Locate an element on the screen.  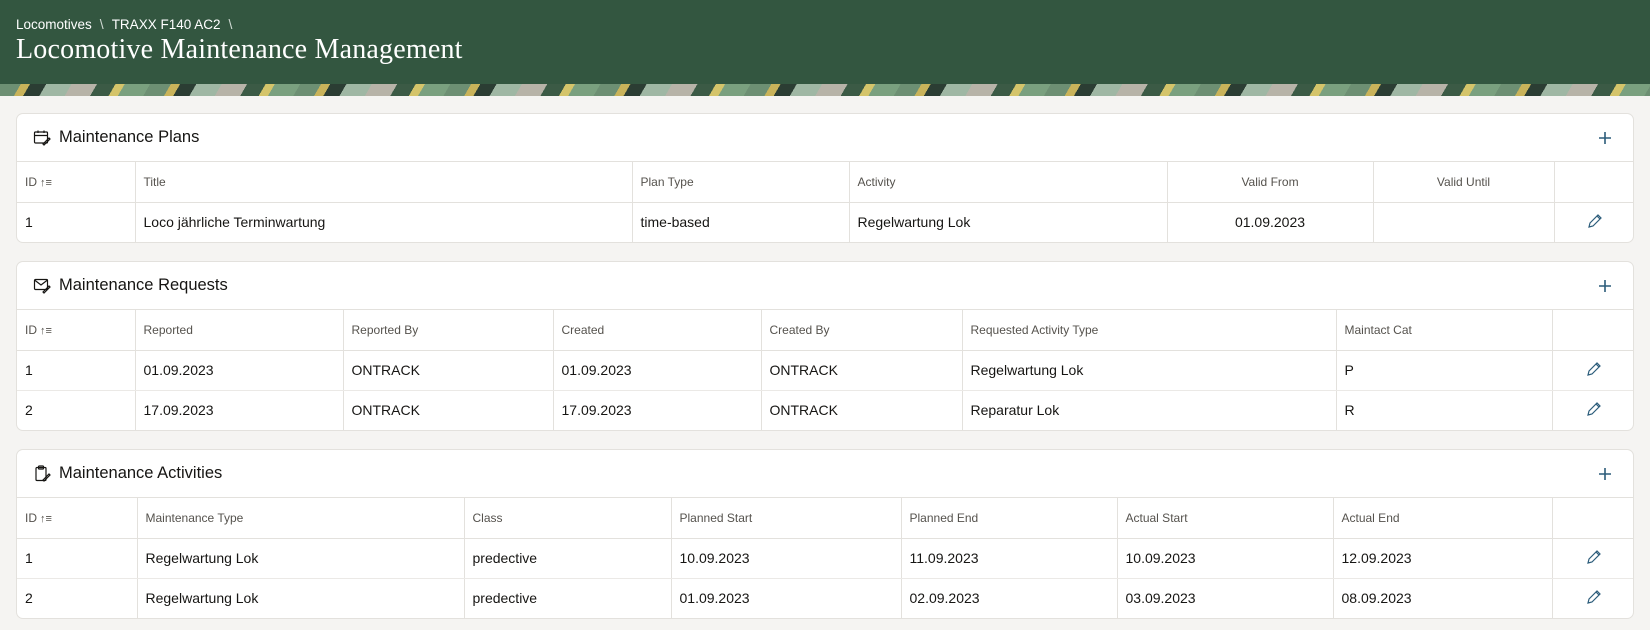
cell-requested-activity-type: Regelwartung Lok is located at coordinates (1149, 370).